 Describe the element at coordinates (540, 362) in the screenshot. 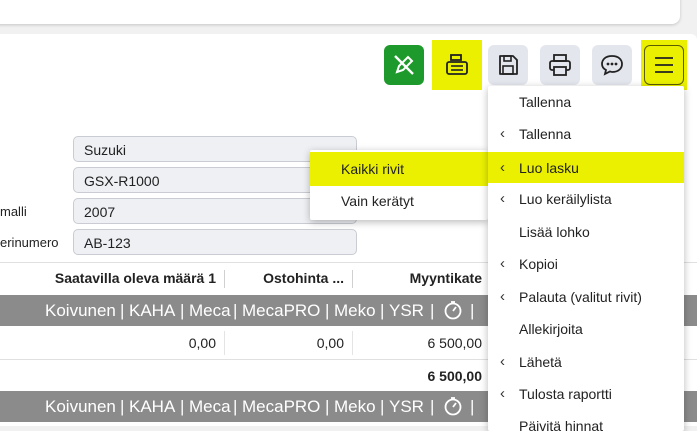

I see `menu-item-label: Lähetä` at that location.